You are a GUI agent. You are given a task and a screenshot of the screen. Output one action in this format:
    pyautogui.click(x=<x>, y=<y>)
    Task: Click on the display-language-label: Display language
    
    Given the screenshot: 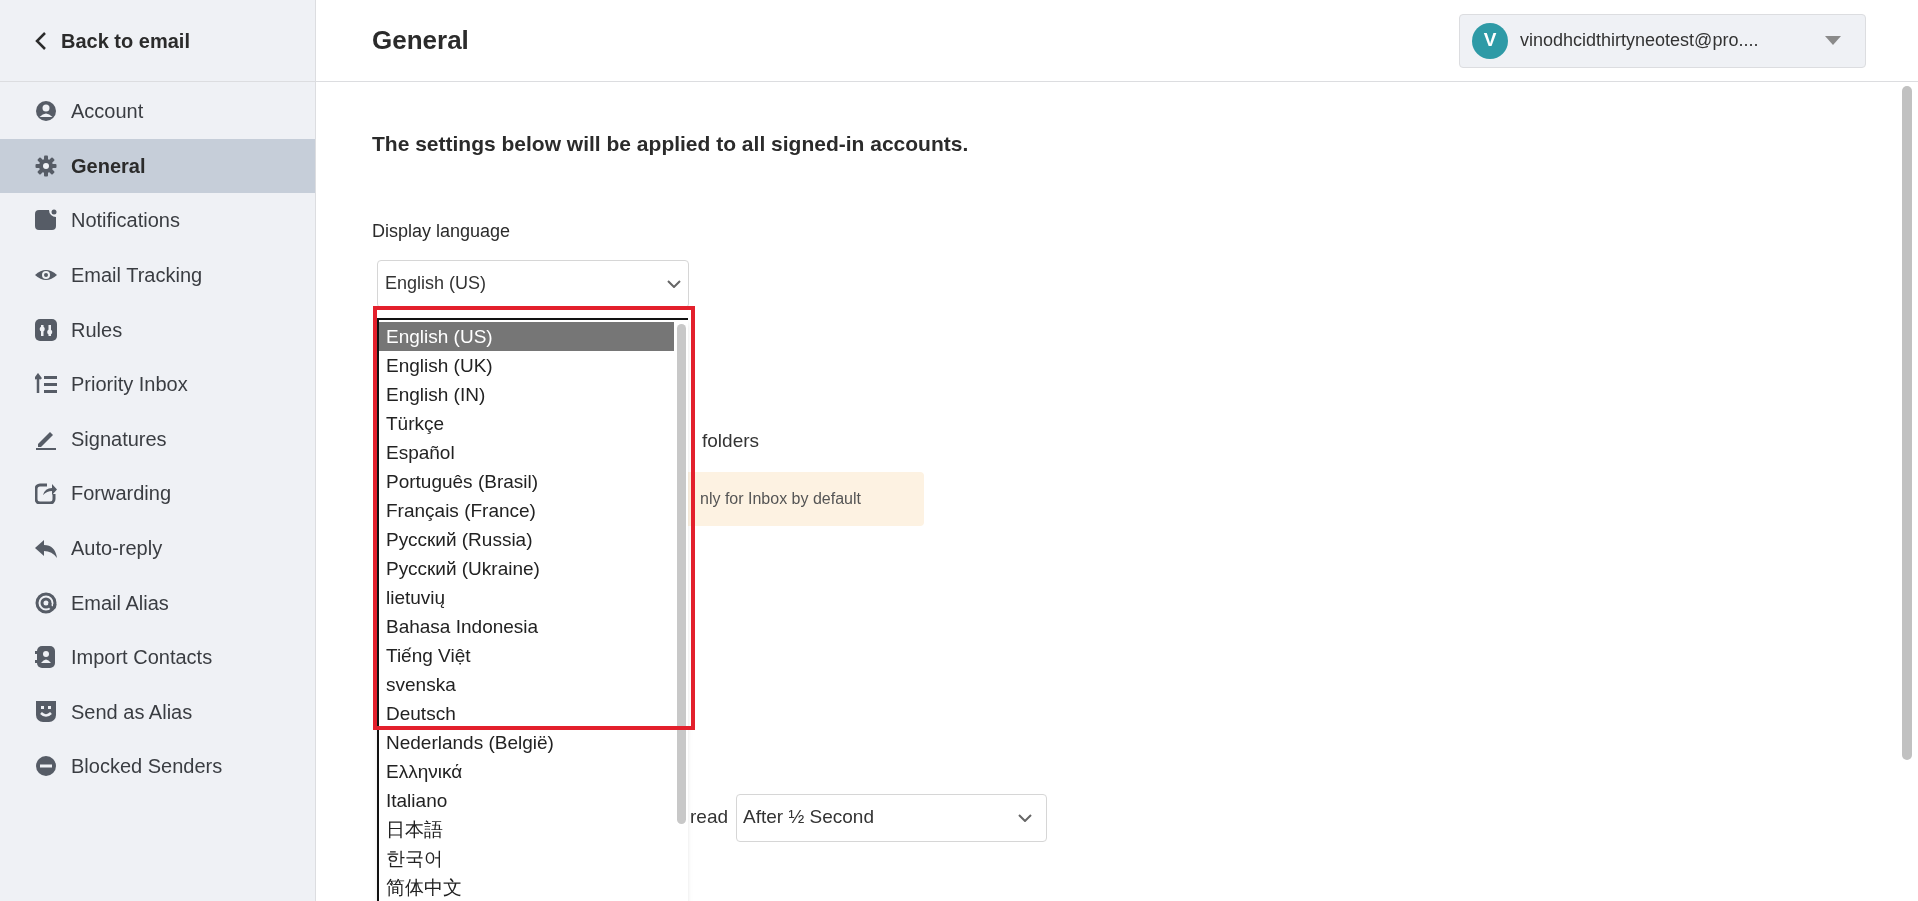 What is the action you would take?
    pyautogui.click(x=442, y=231)
    